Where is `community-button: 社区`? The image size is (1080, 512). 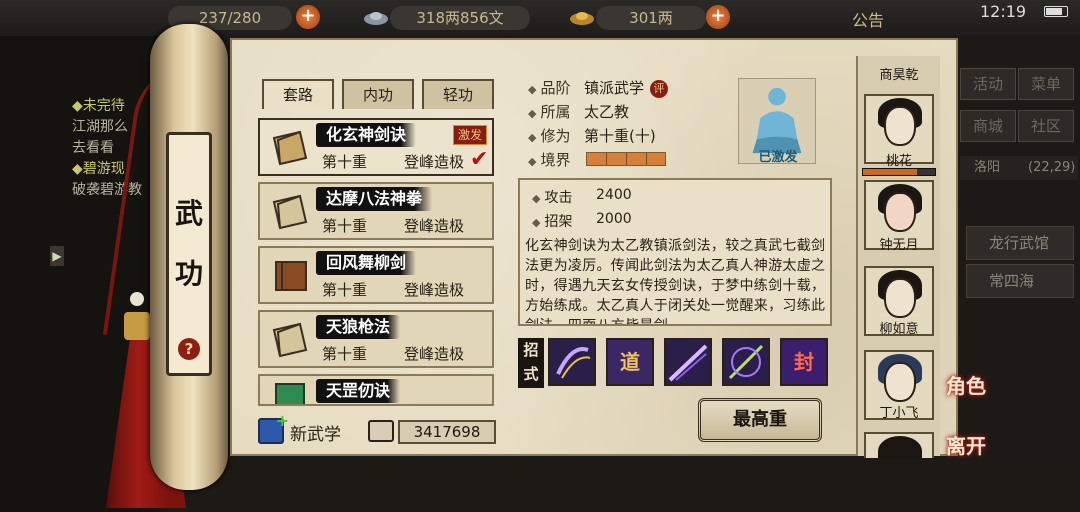
community-button: 社区 is located at coordinates (1046, 126).